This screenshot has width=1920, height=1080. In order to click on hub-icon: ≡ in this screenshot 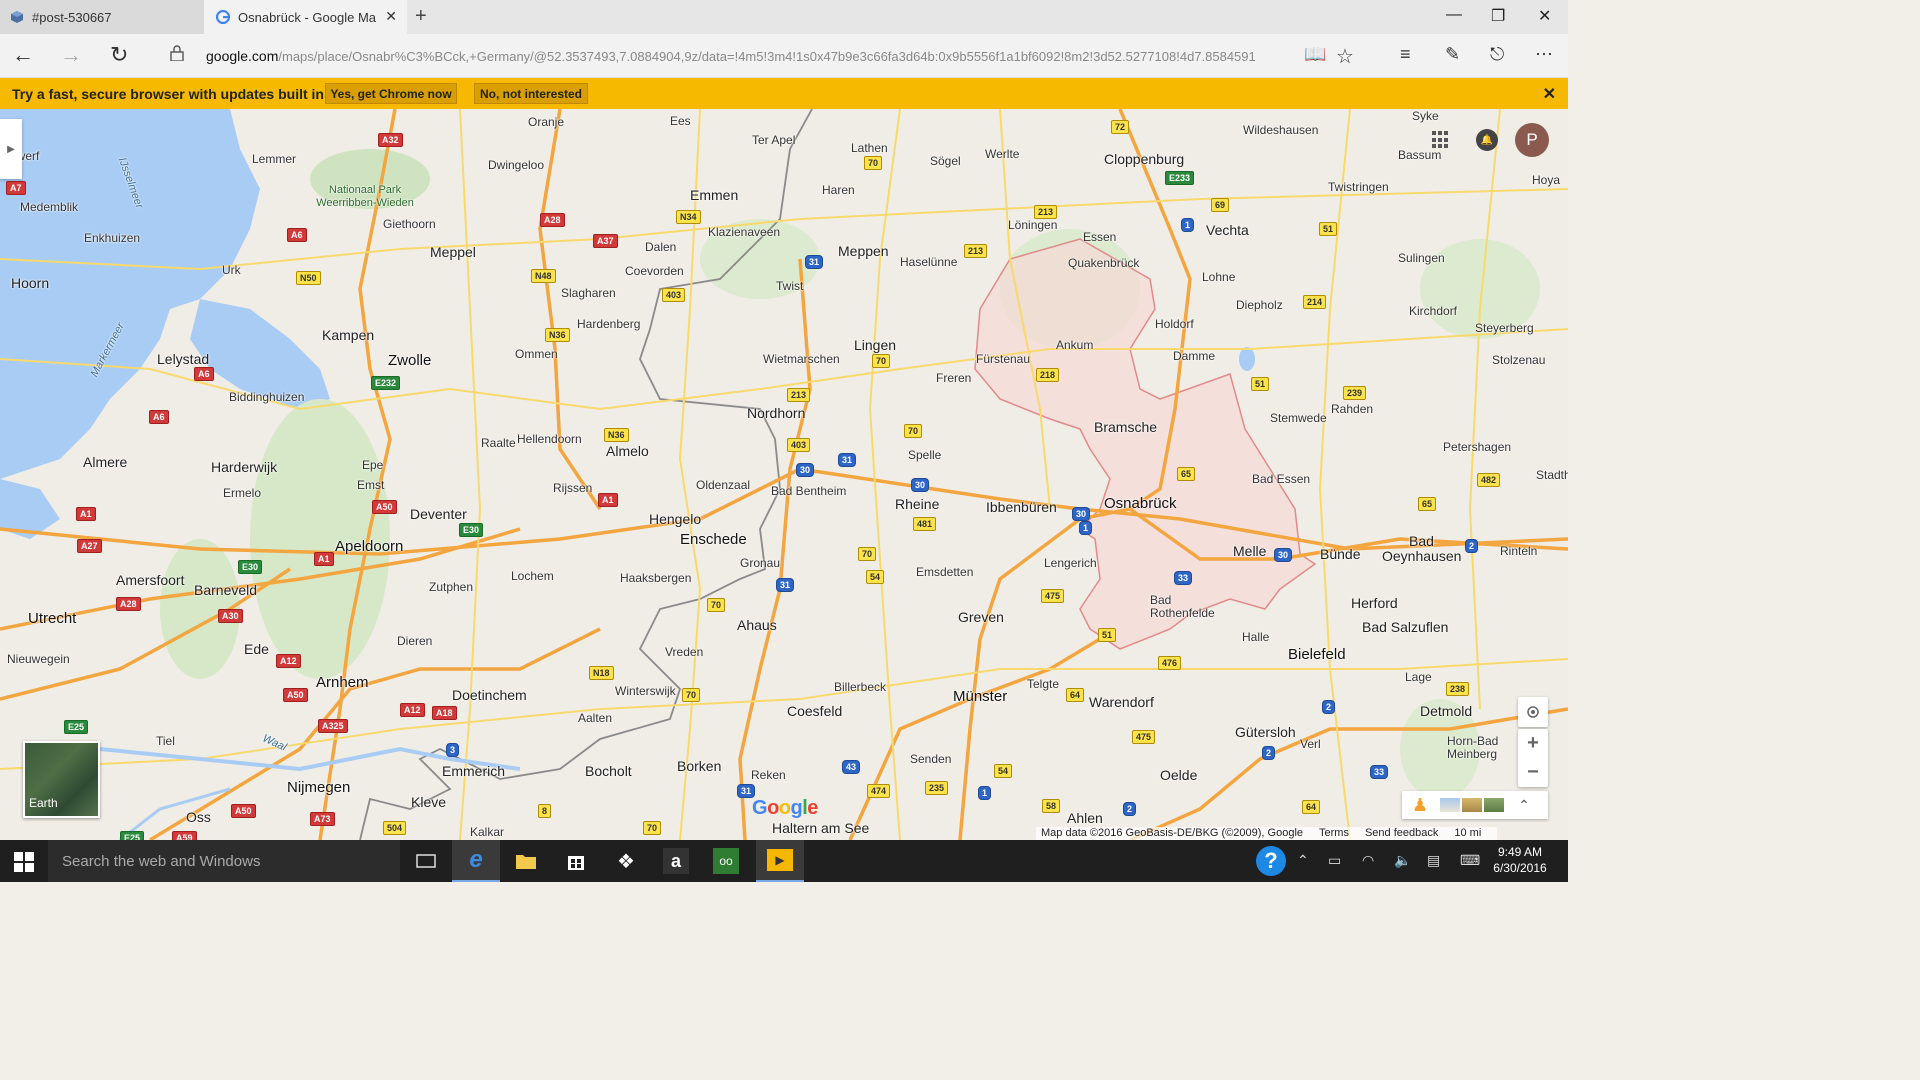, I will do `click(1405, 54)`.